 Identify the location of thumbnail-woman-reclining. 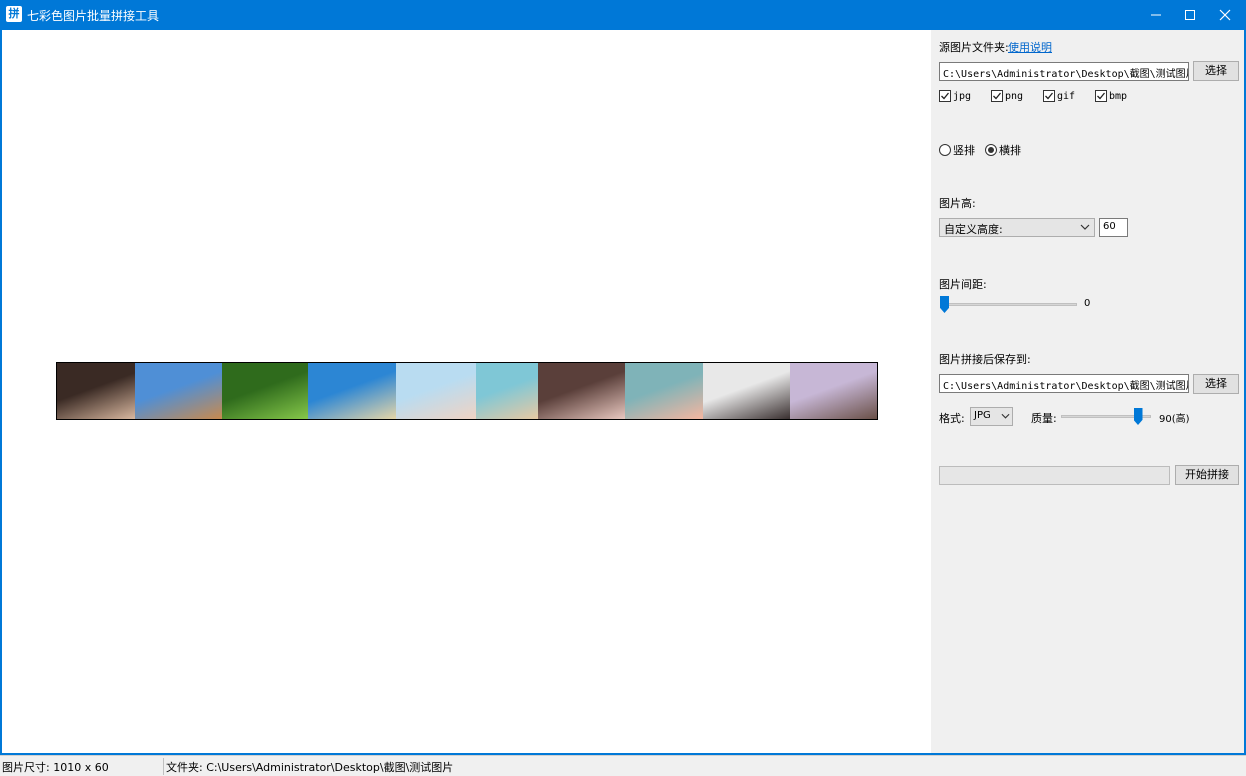
(581, 391).